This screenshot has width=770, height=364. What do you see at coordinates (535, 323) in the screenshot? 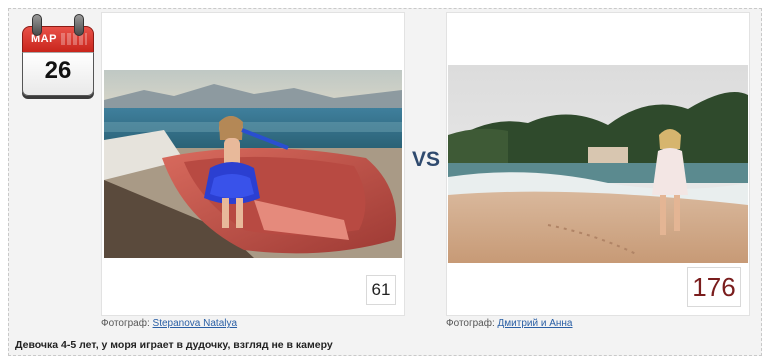
I see `photographer-link-right: Дмитрий и Анна` at bounding box center [535, 323].